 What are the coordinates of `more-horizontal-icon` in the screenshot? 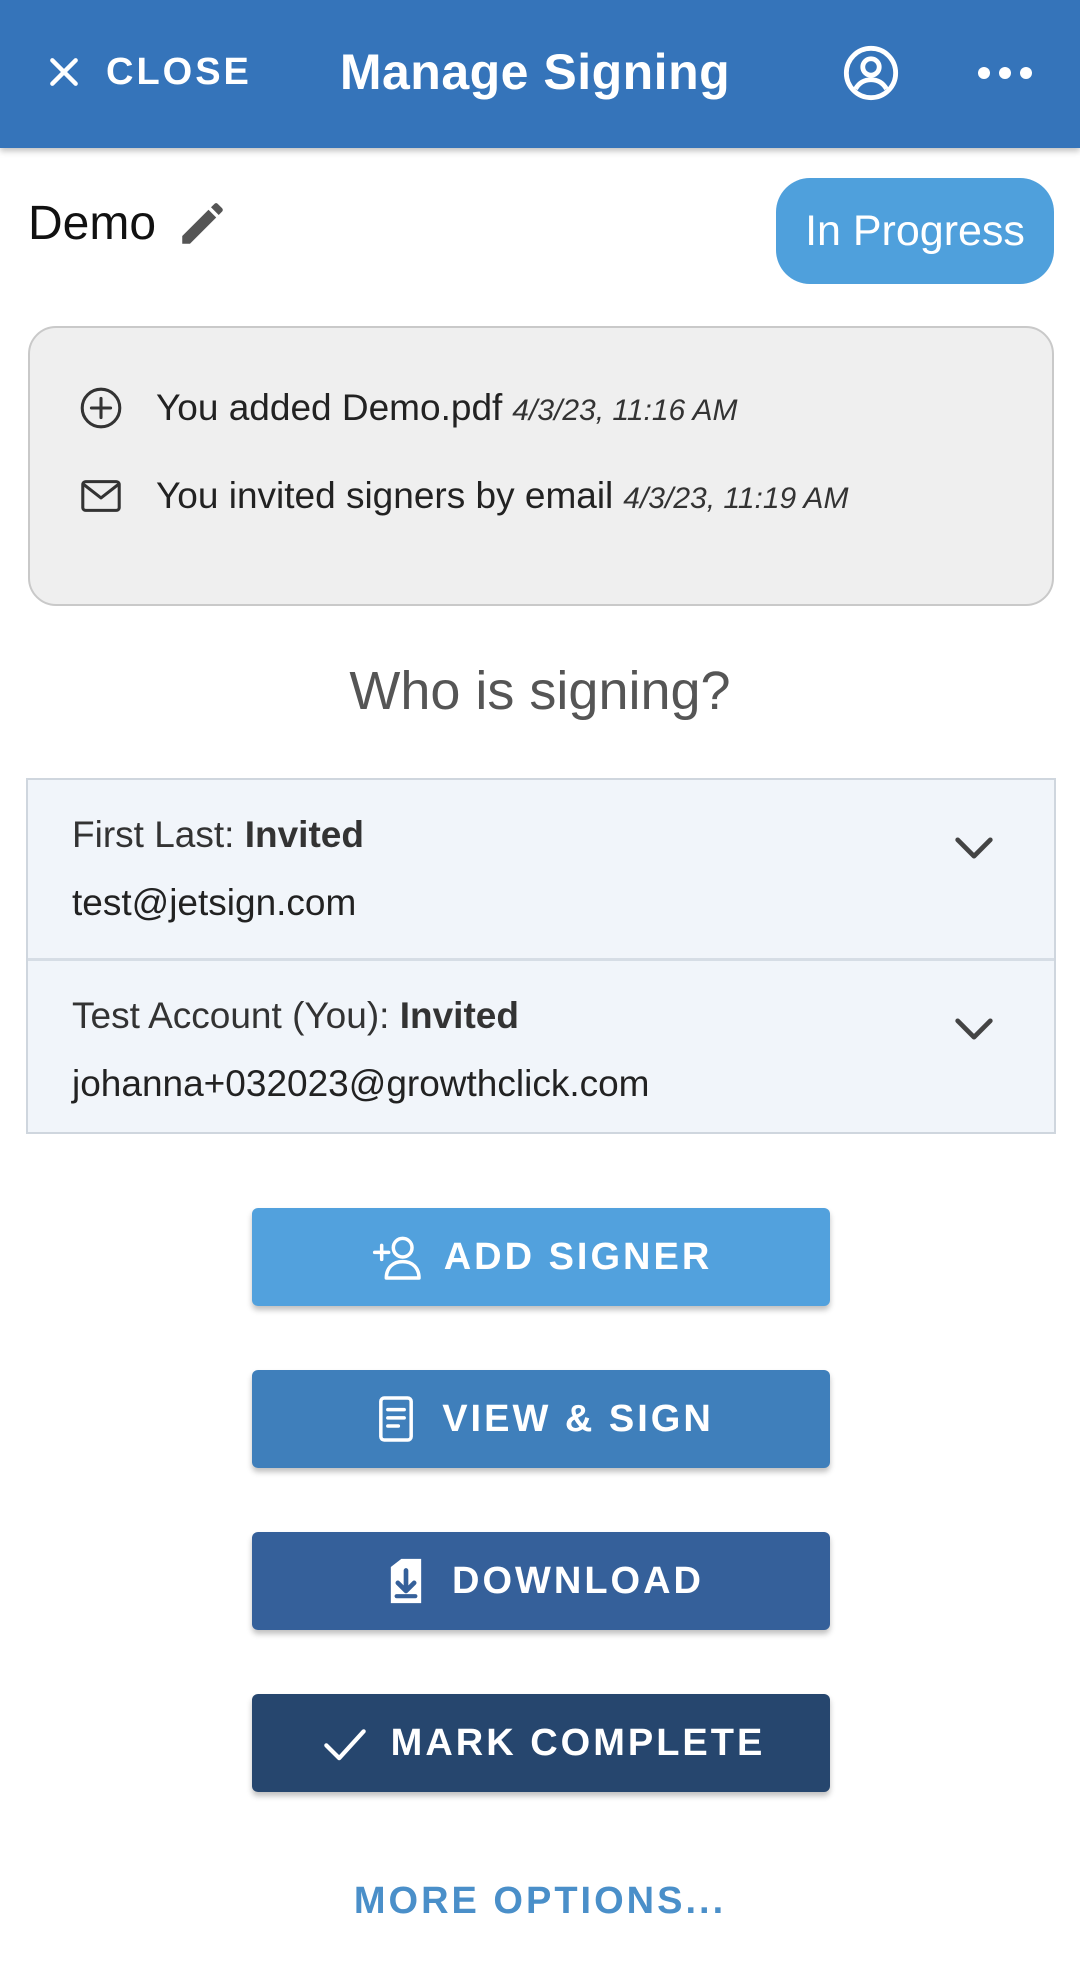 It's located at (1005, 73).